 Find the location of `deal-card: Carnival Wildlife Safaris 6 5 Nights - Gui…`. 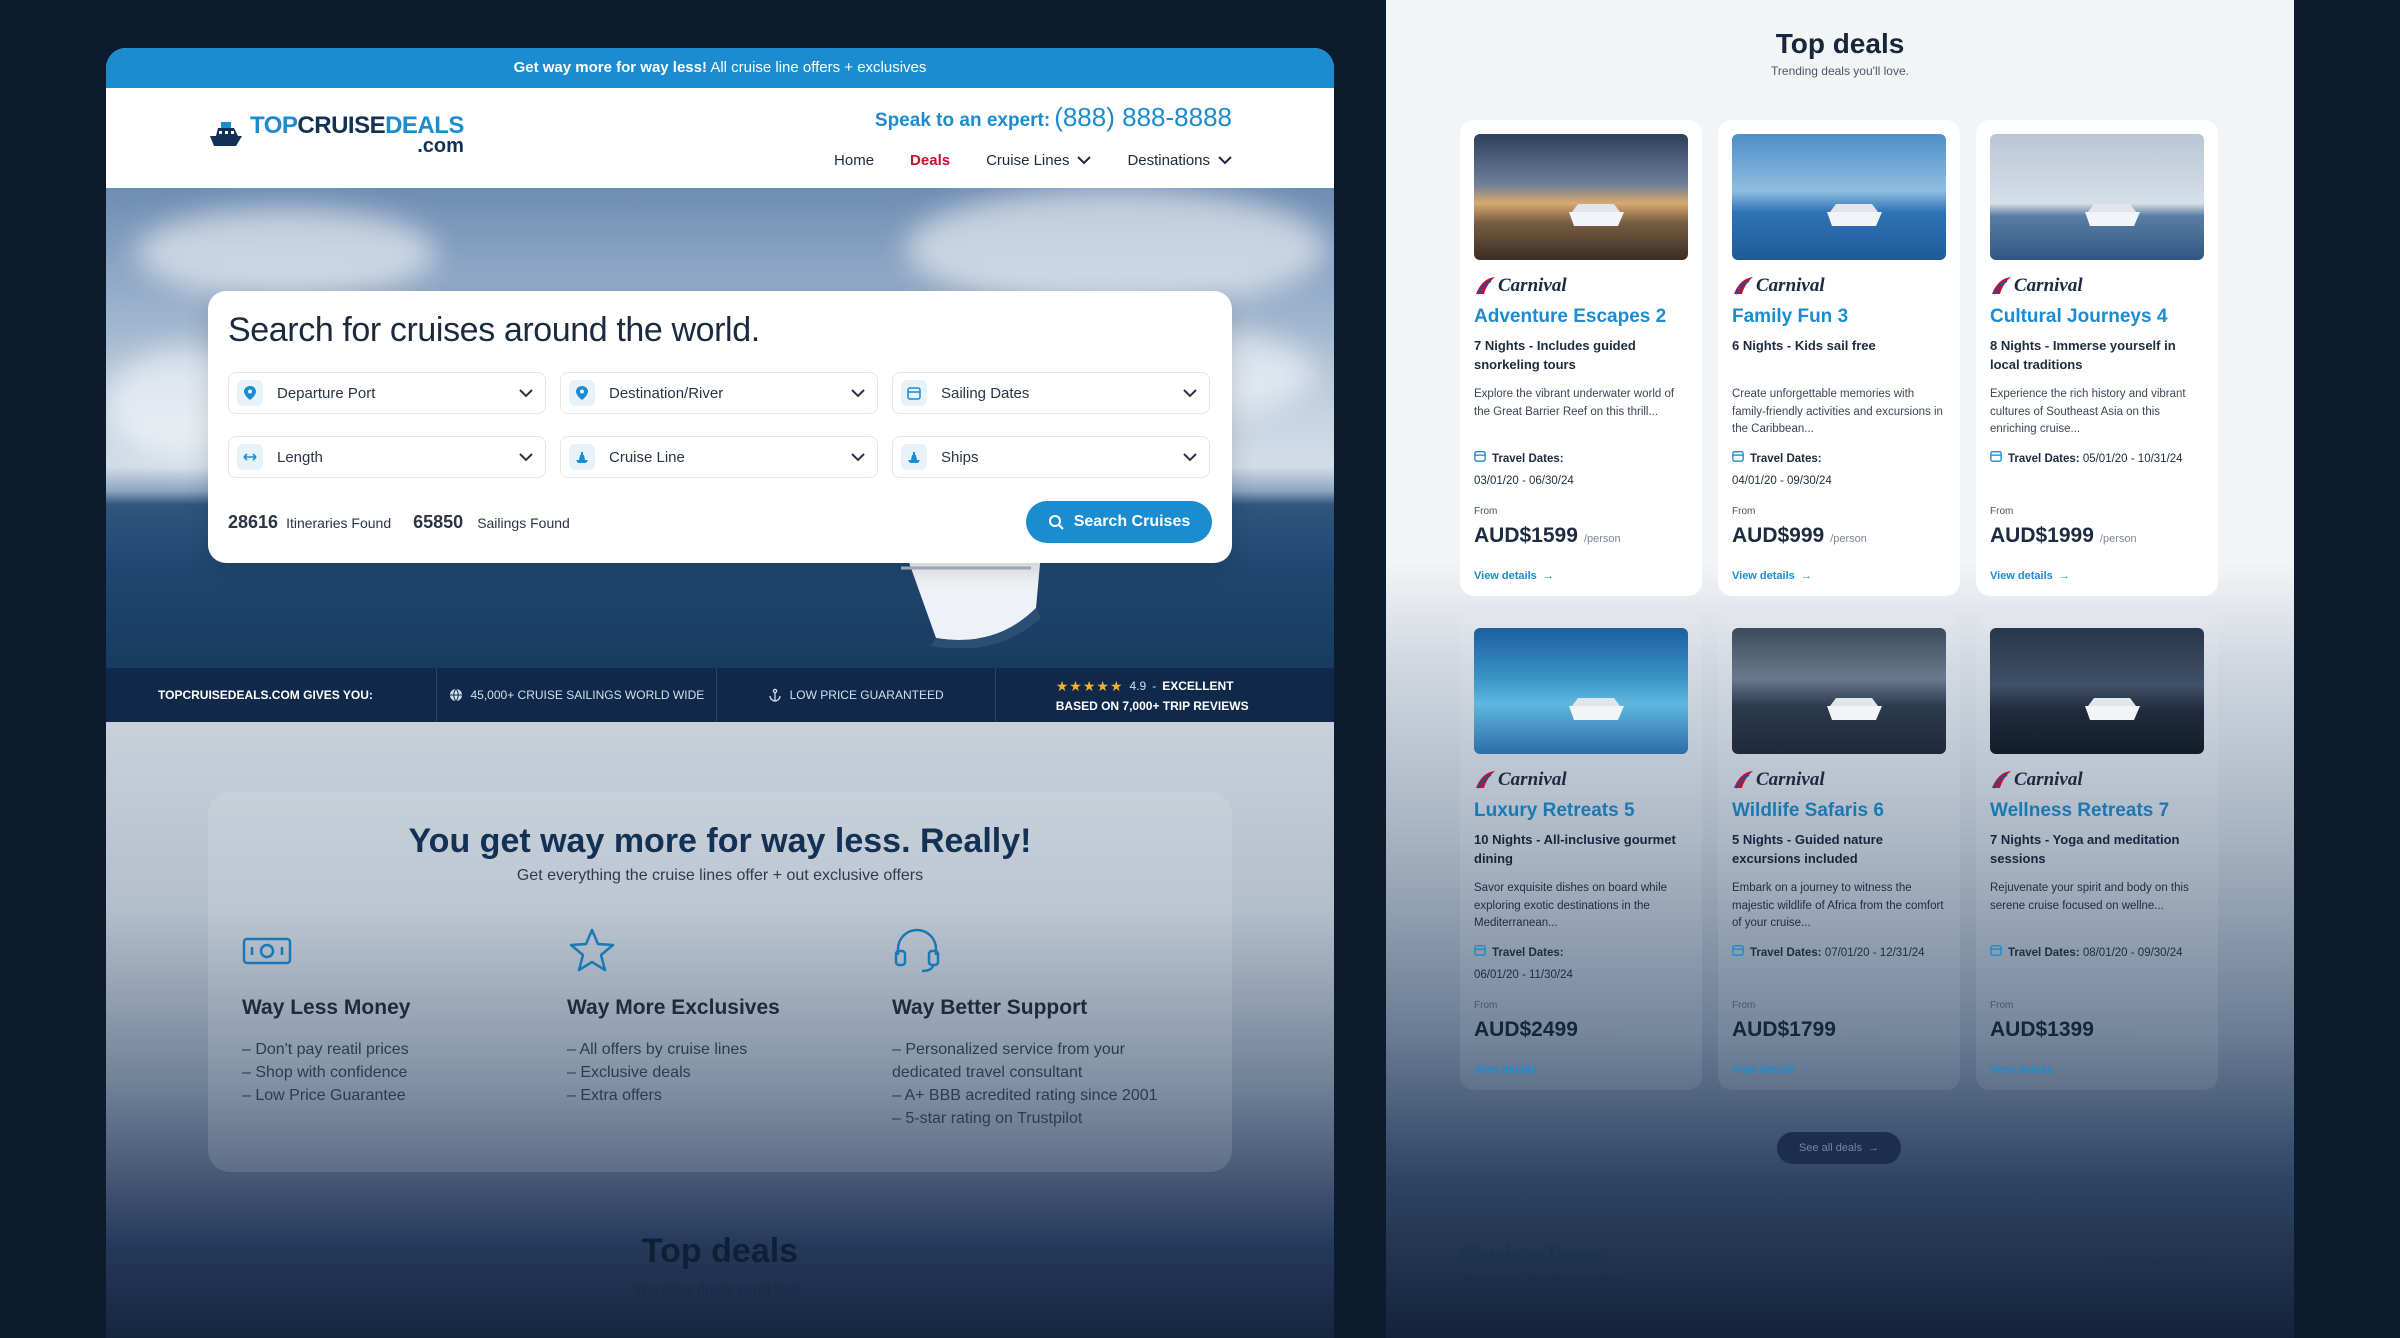

deal-card: Carnival Wildlife Safaris 6 5 Nights - Gui… is located at coordinates (1839, 852).